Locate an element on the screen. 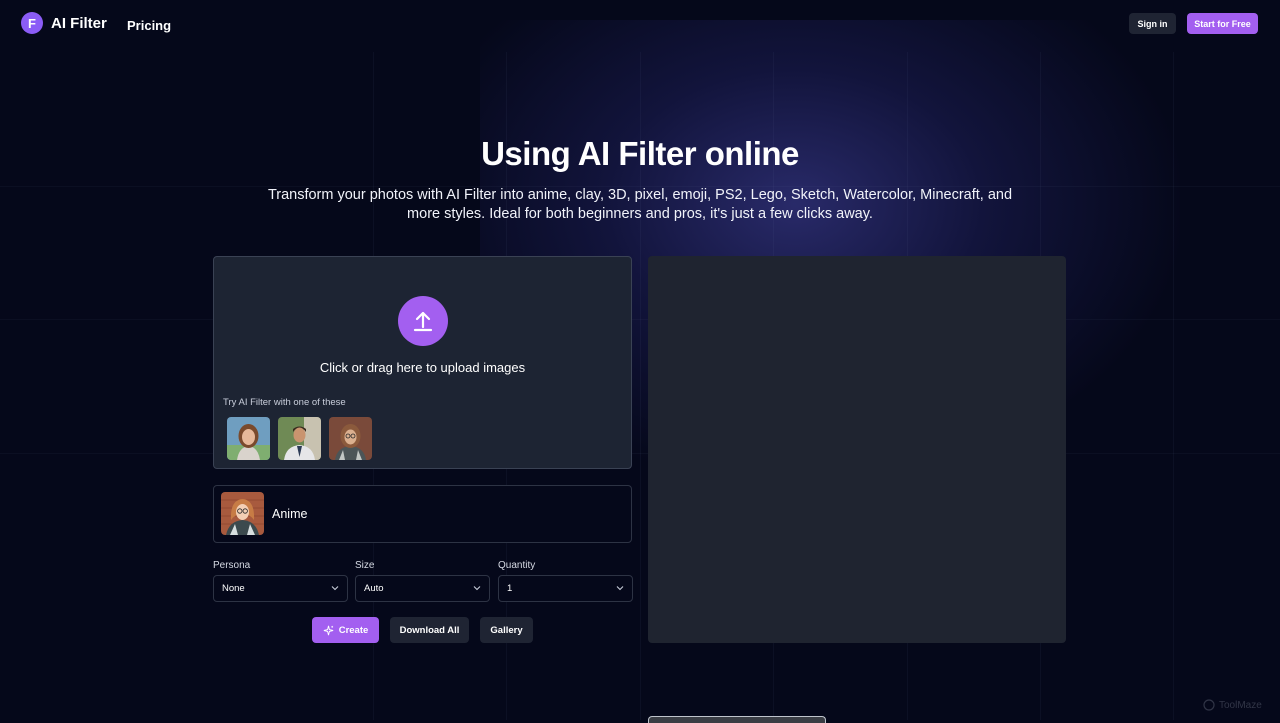 The height and width of the screenshot is (723, 1280). sign-in-button: Sign in is located at coordinates (1152, 23).